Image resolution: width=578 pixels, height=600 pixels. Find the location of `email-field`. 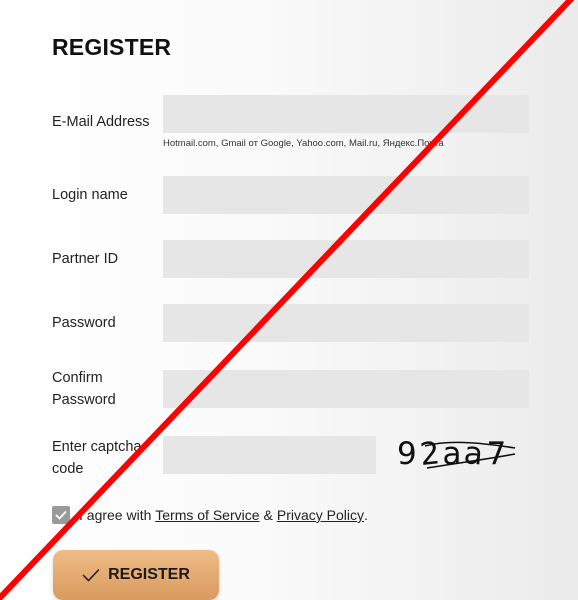

email-field is located at coordinates (346, 114).